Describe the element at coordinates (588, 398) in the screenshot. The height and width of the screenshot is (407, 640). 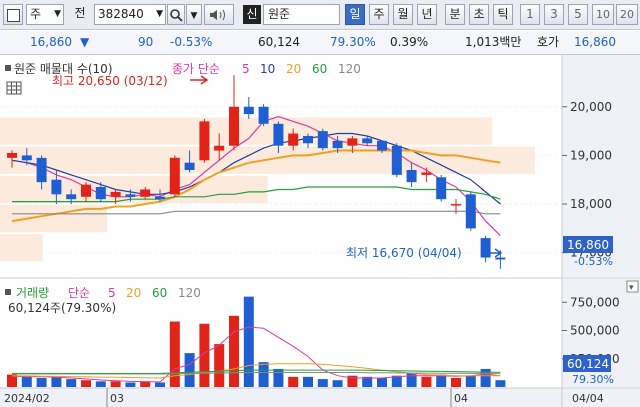
I see `date-axis-current-date: 04/04` at that location.